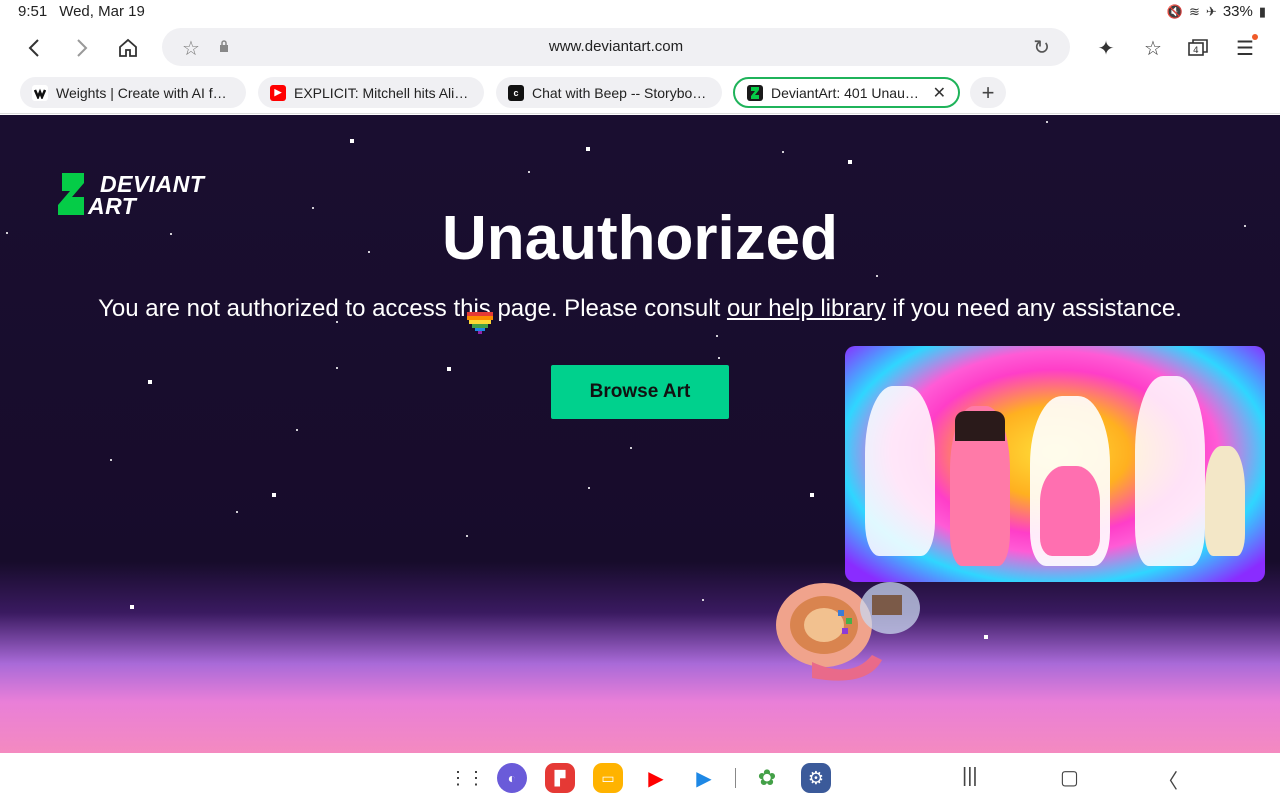 The width and height of the screenshot is (1280, 800). What do you see at coordinates (40, 92) in the screenshot?
I see `weights-icon` at bounding box center [40, 92].